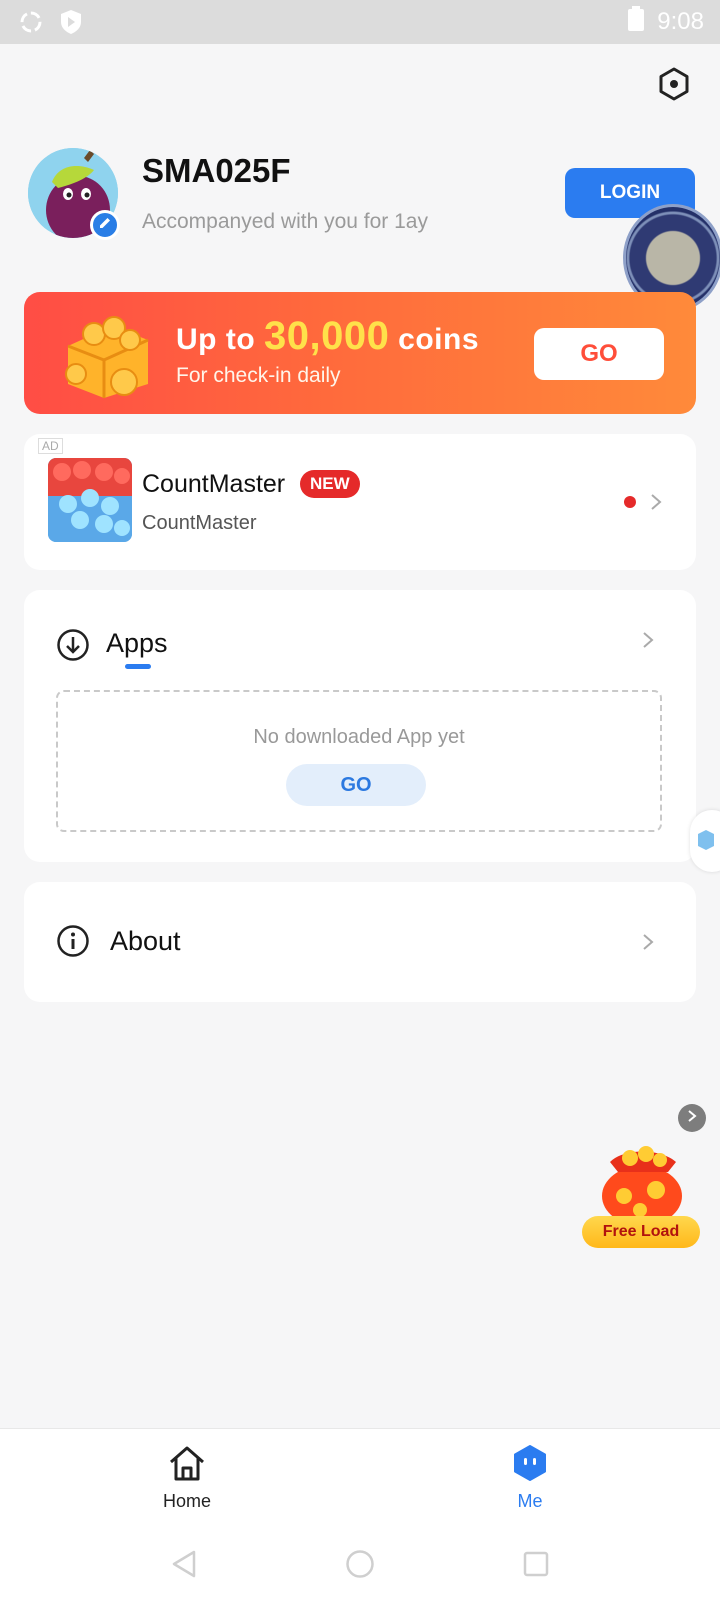 The image size is (720, 1600). I want to click on status-bar: 9:08, so click(360, 22).